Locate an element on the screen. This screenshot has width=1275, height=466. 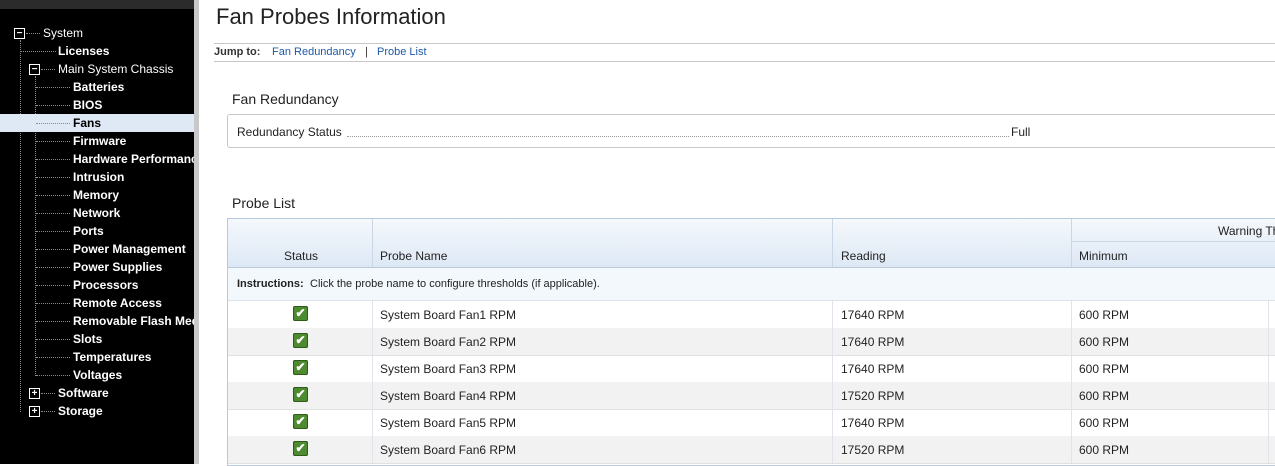
jump-link-fan-redundancy: Fan Redundancy is located at coordinates (314, 52).